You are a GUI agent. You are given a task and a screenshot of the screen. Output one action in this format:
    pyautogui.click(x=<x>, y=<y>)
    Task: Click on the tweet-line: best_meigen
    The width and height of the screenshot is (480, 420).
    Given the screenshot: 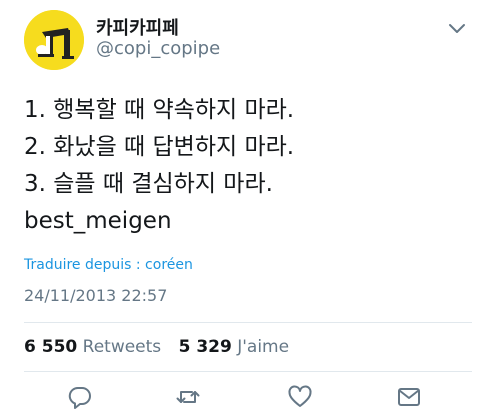 What is the action you would take?
    pyautogui.click(x=98, y=221)
    